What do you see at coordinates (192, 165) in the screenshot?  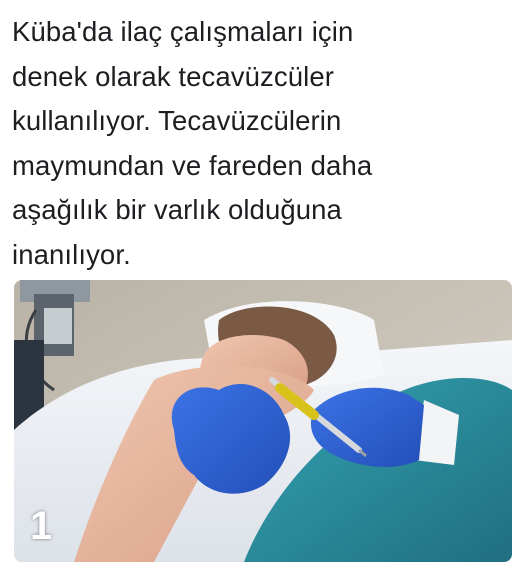 I see `post-text-line: maymundan ve fareden daha` at bounding box center [192, 165].